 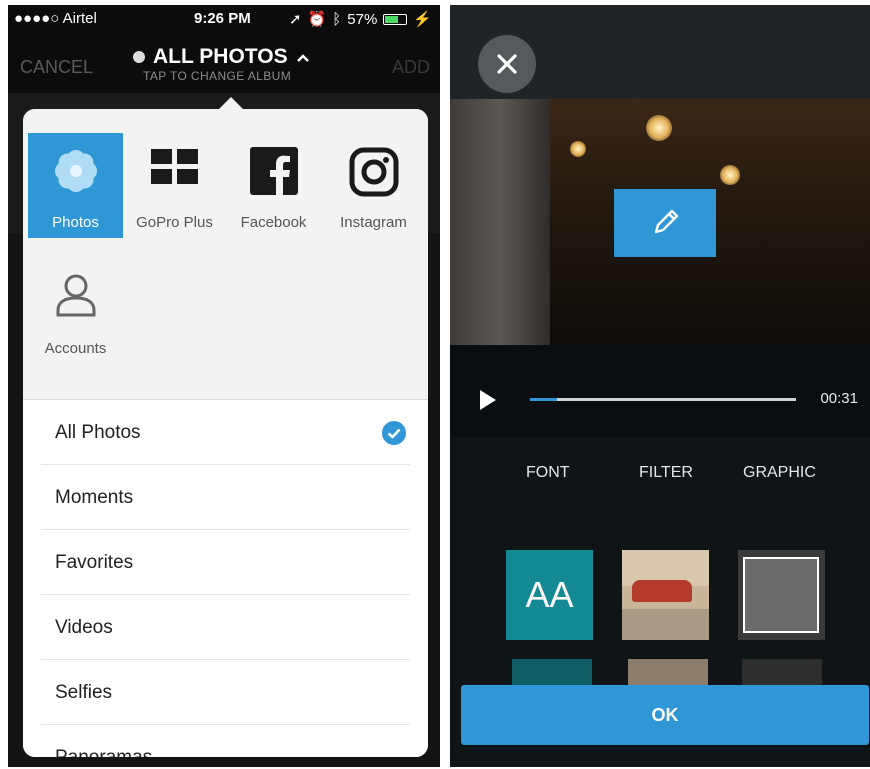 I want to click on flower-icon, so click(x=76, y=173).